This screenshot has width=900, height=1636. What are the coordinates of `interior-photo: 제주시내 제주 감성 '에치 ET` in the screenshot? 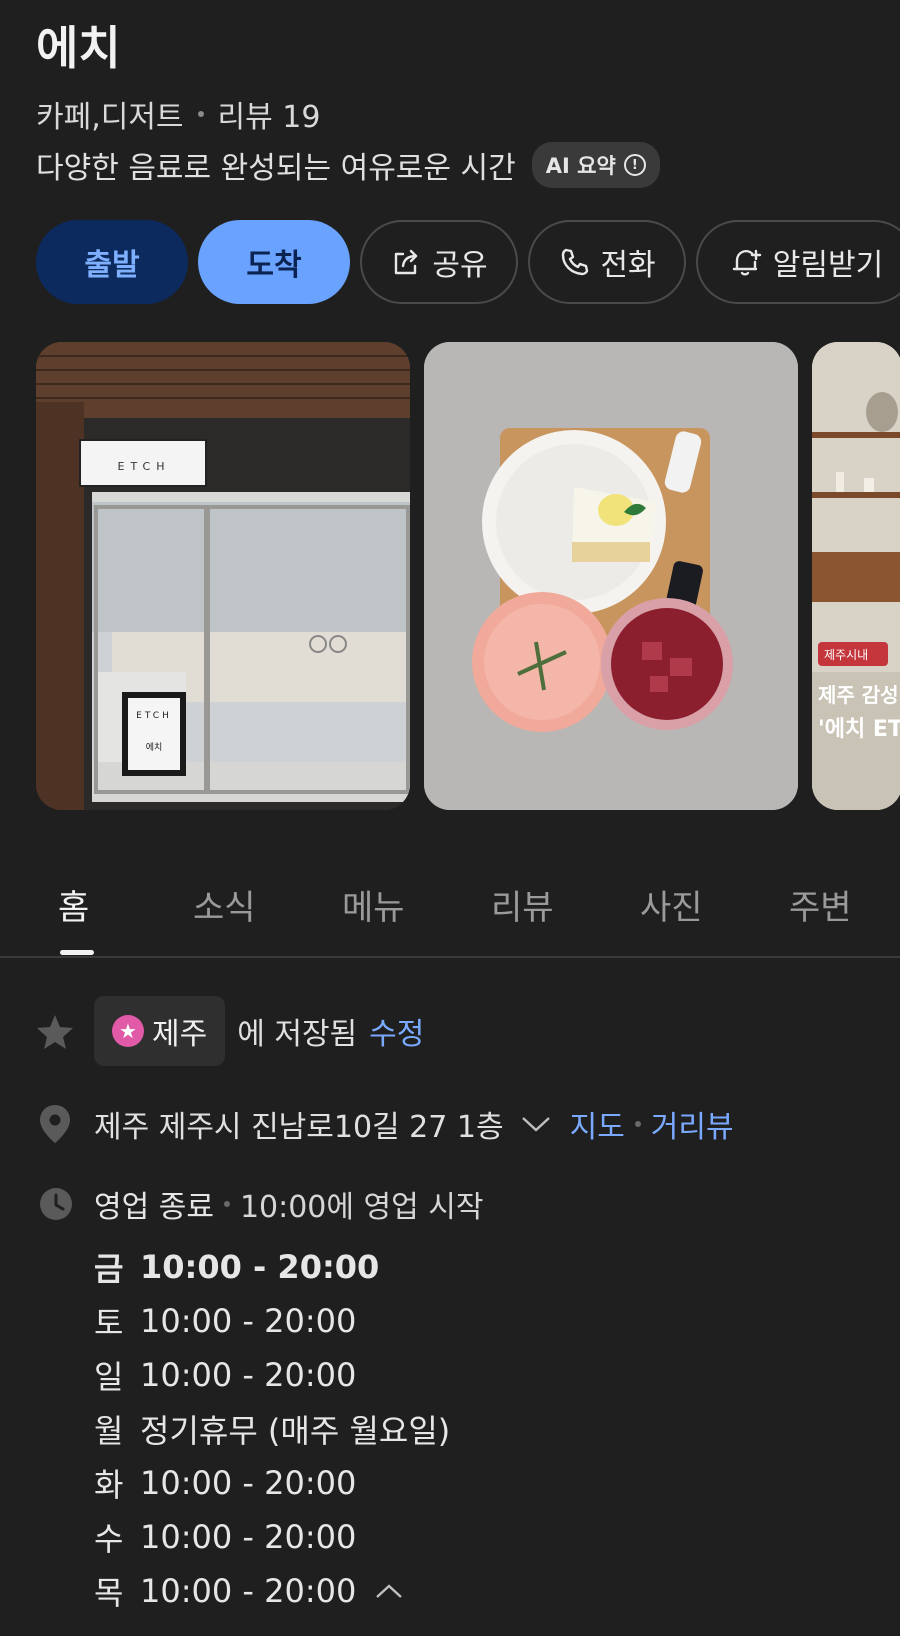 It's located at (856, 576).